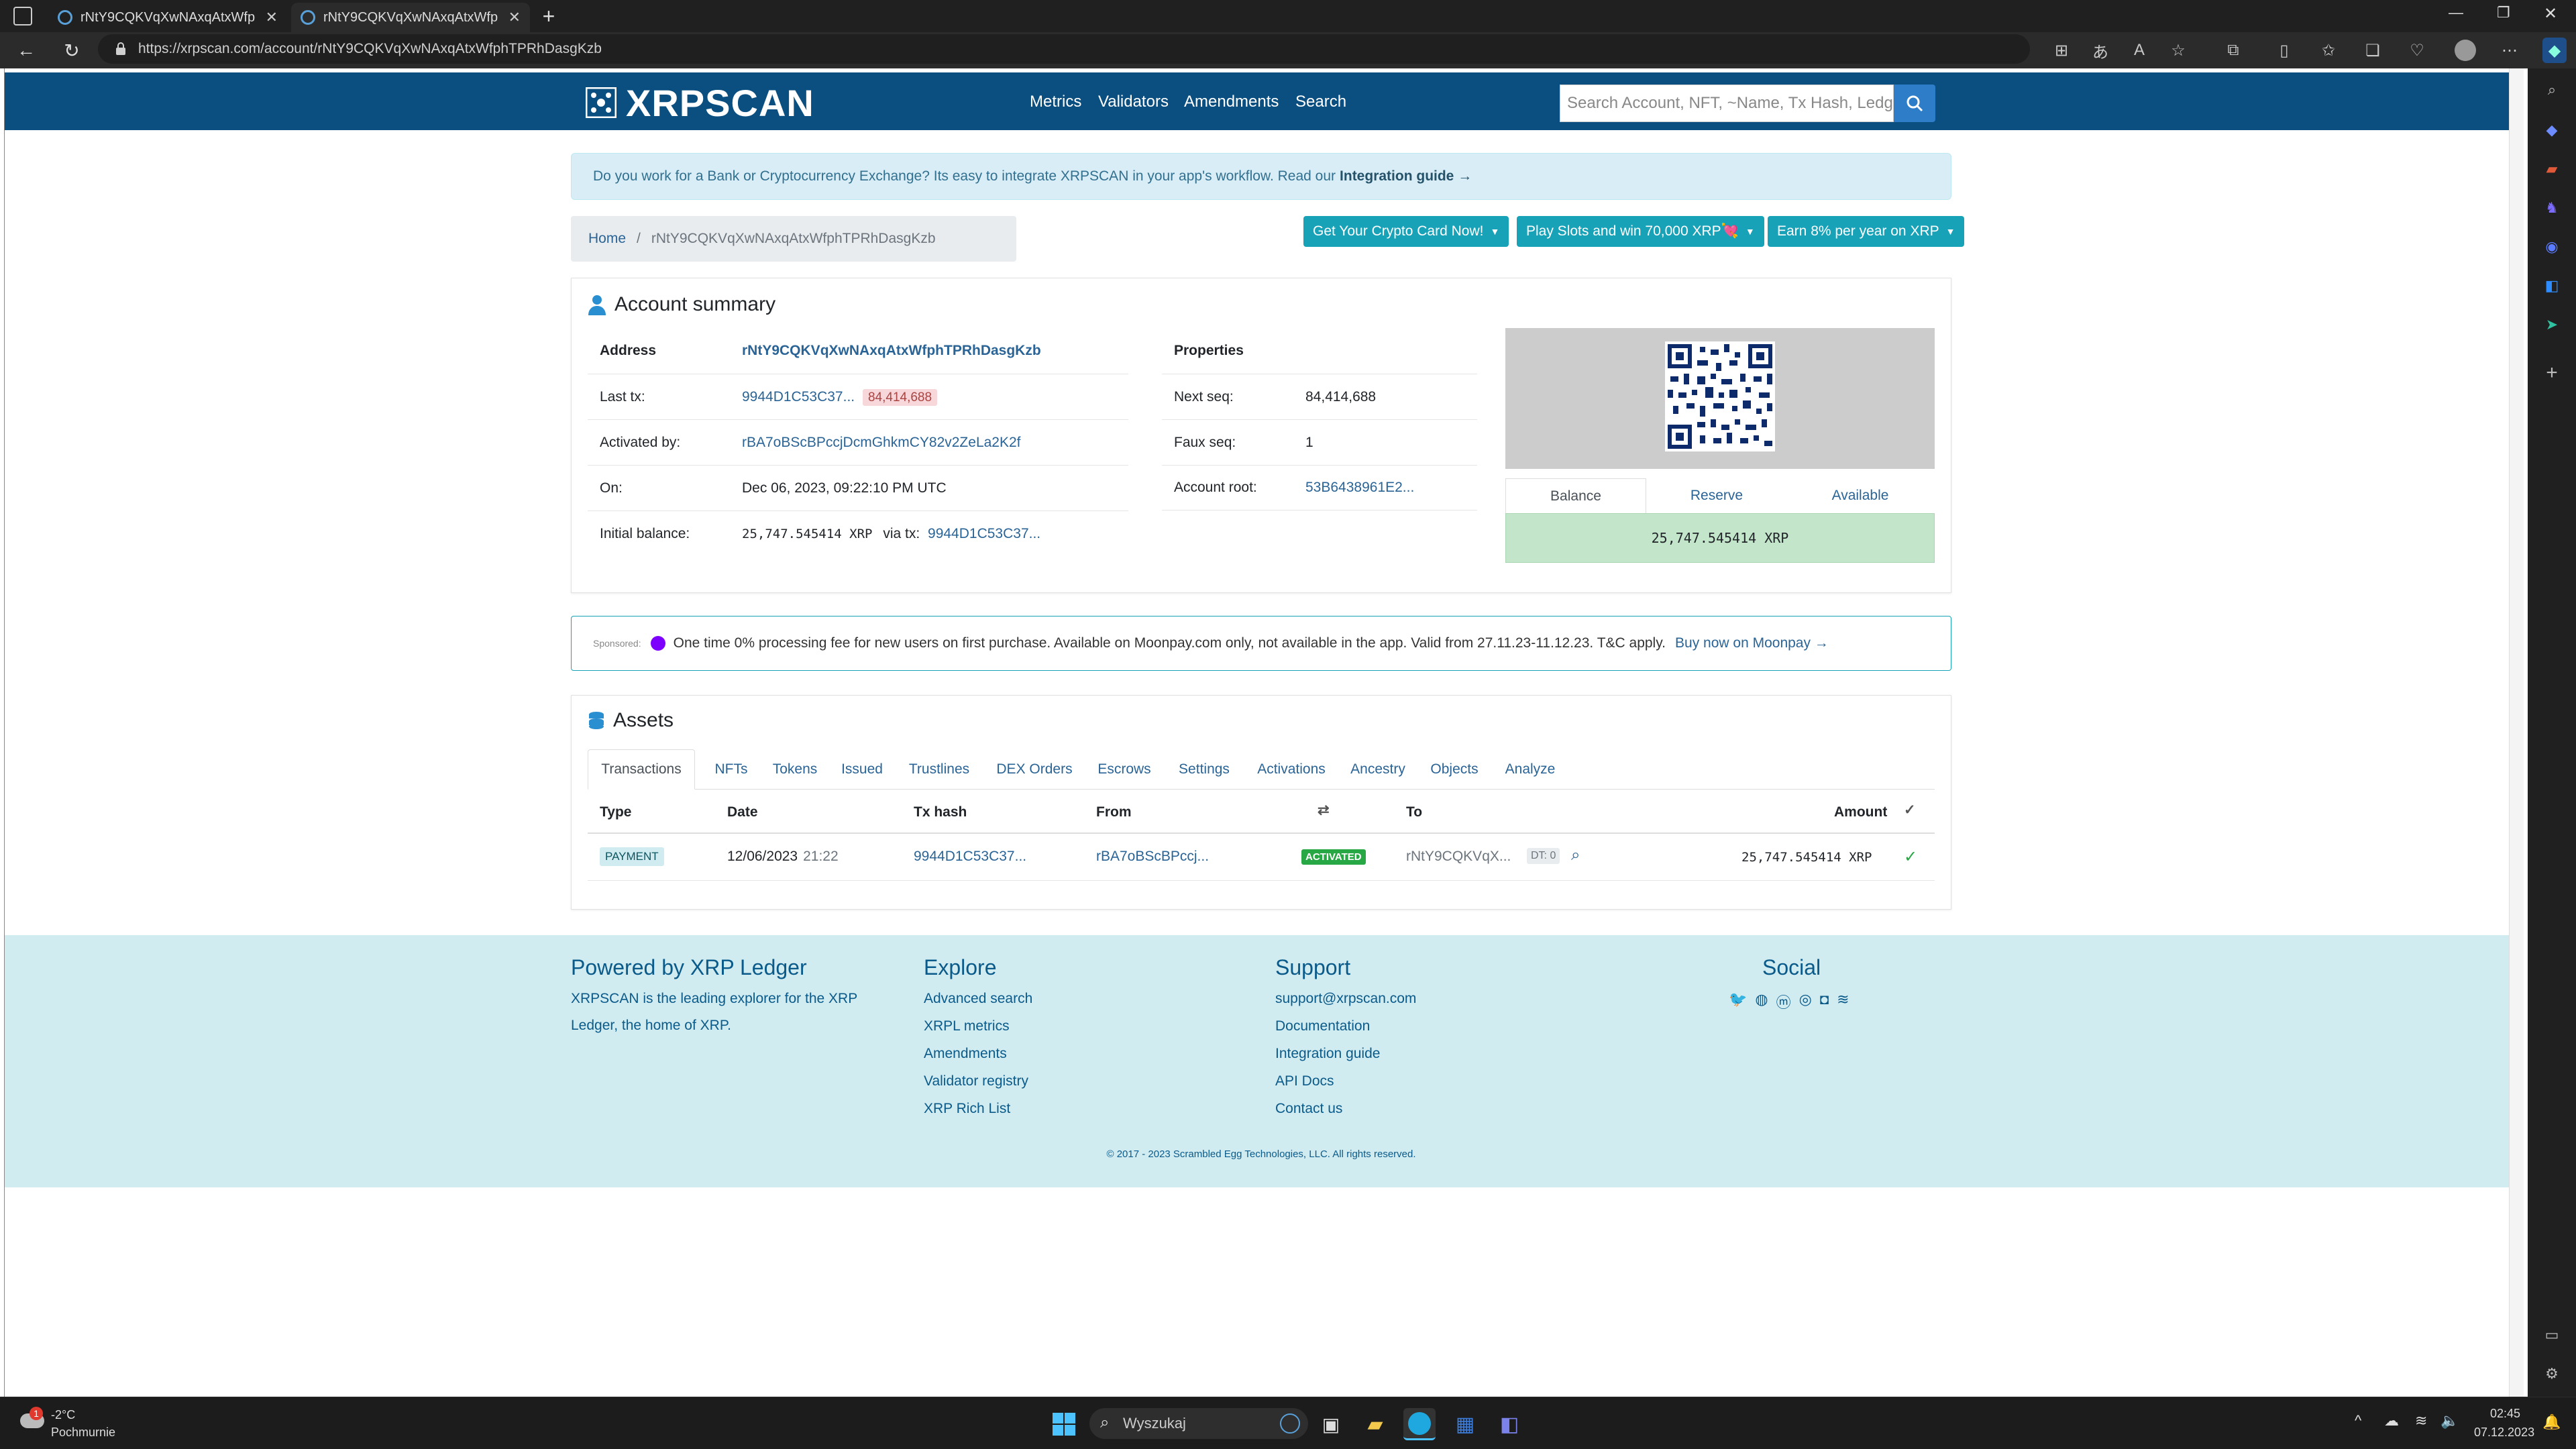 This screenshot has width=2576, height=1449. Describe the element at coordinates (71, 50) in the screenshot. I see `refresh-icon: ↻` at that location.